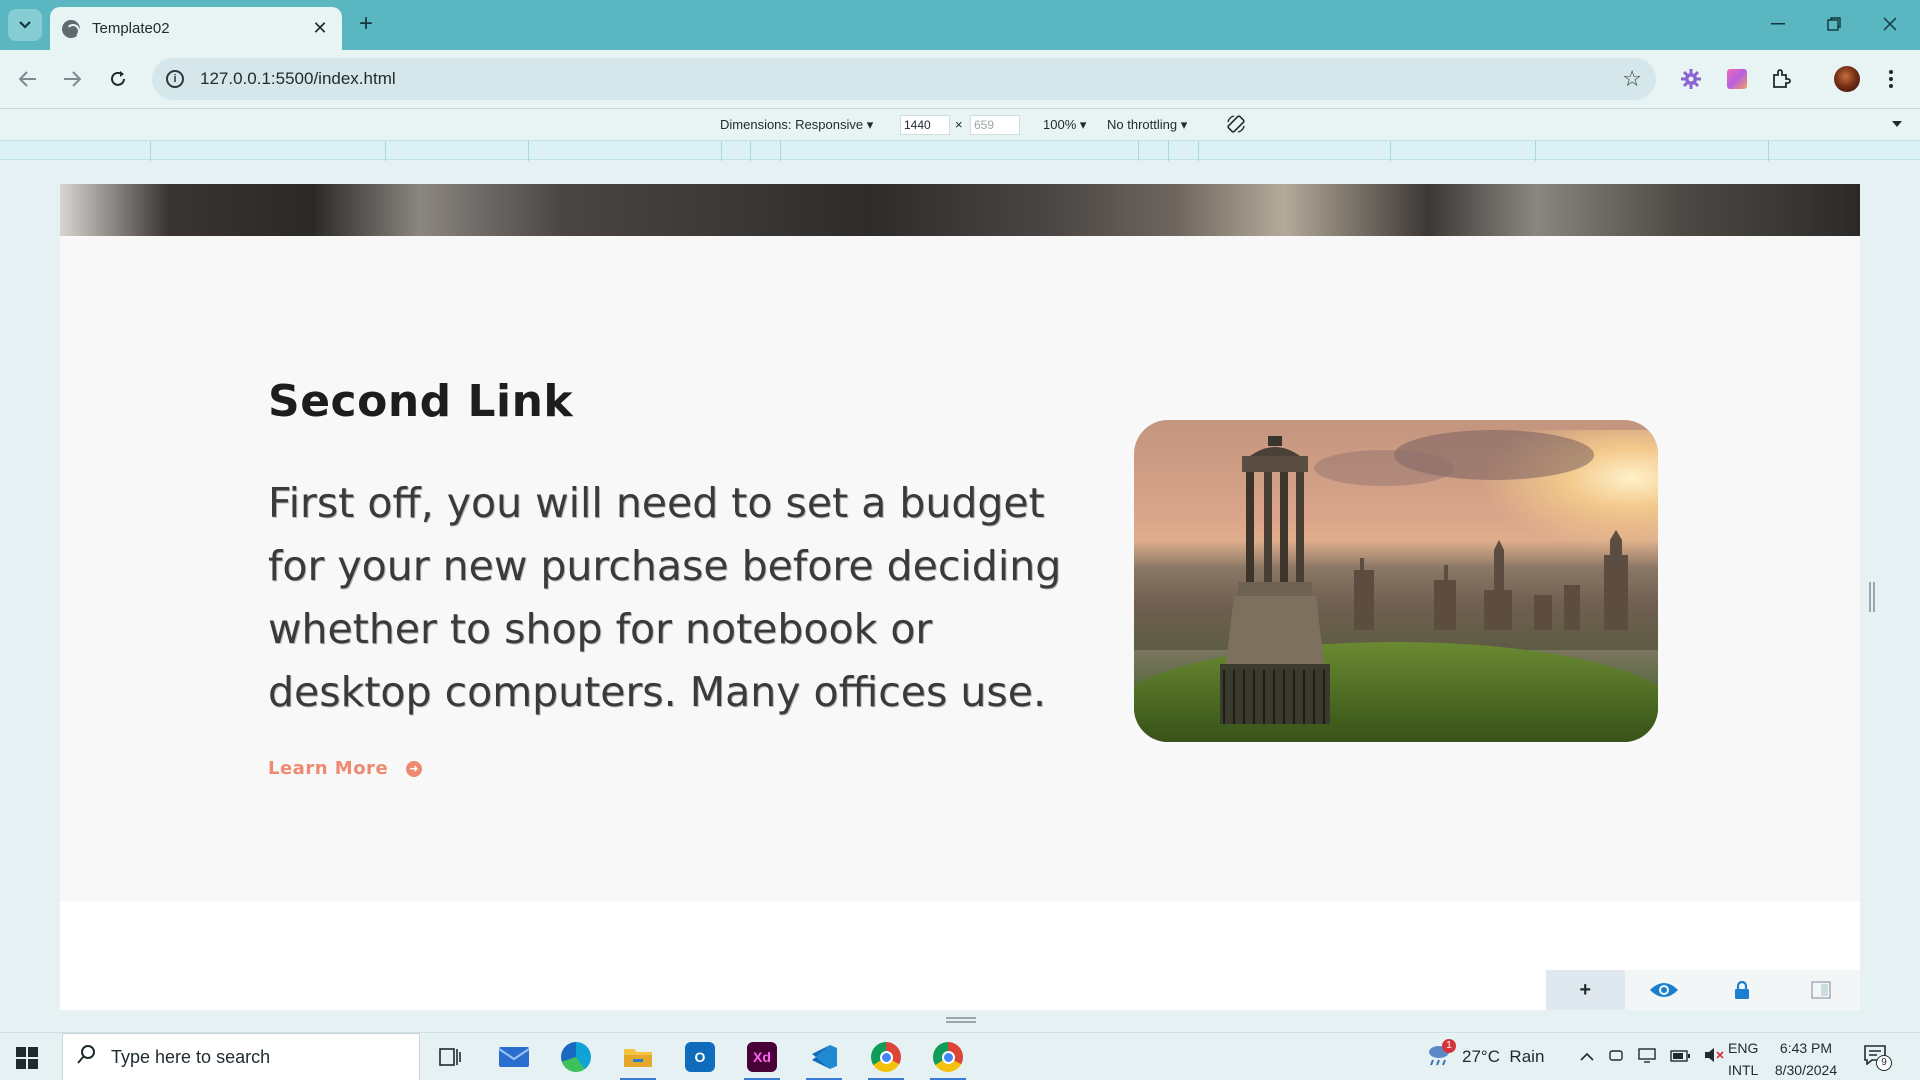  What do you see at coordinates (1275, 580) in the screenshot?
I see `dugald-stewart-monument` at bounding box center [1275, 580].